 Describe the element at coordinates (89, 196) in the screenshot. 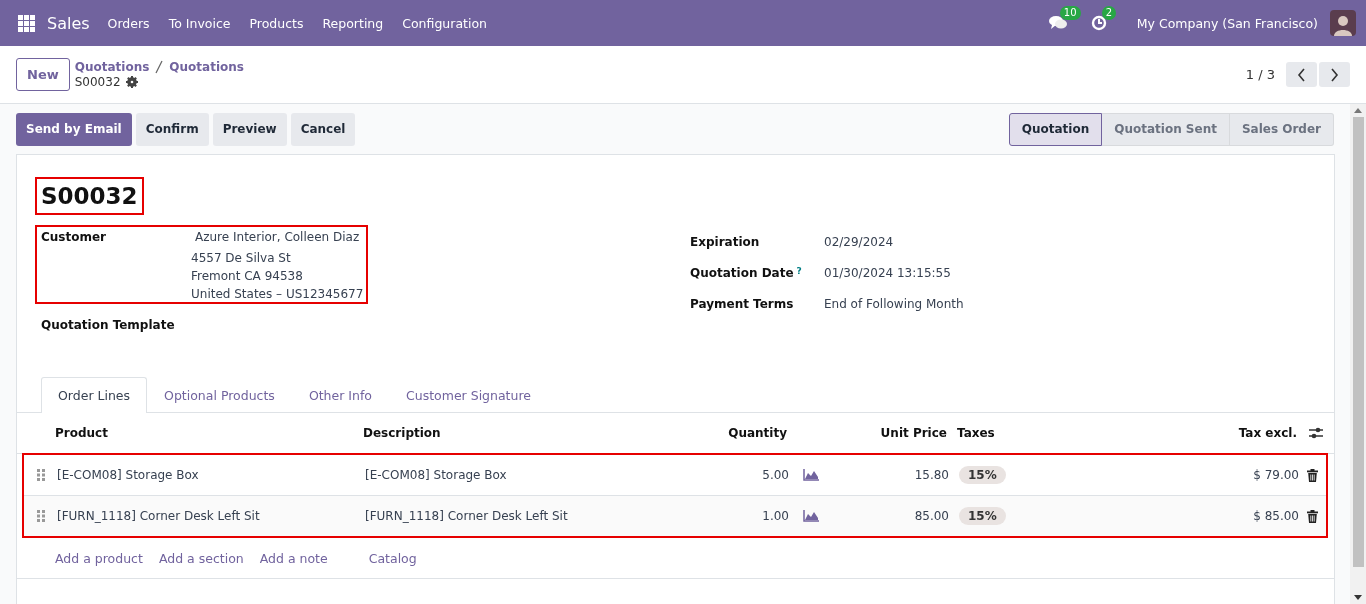

I see `record-title: S00032` at that location.